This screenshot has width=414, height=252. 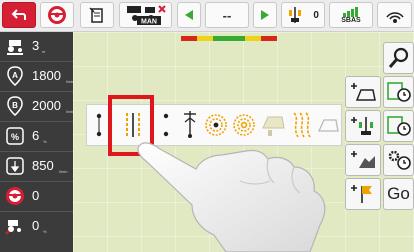 I want to click on triangle-right-icon, so click(x=265, y=15).